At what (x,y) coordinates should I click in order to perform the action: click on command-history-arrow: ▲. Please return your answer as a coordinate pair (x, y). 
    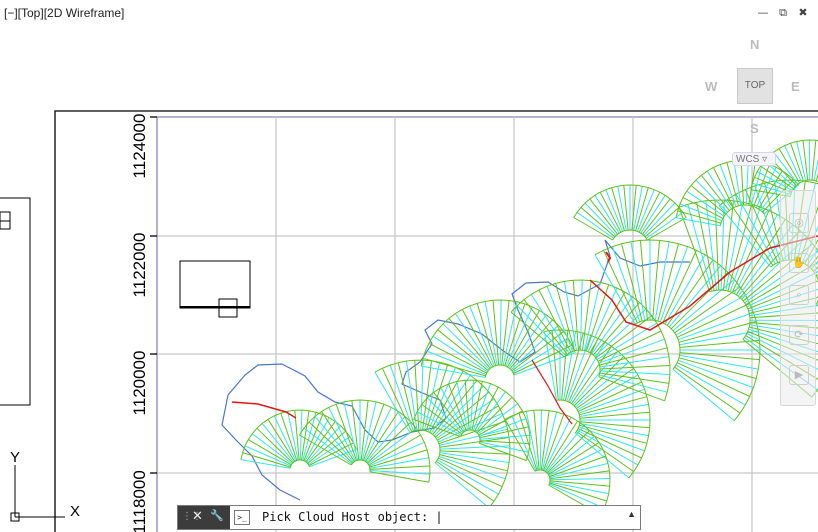
    Looking at the image, I should click on (631, 514).